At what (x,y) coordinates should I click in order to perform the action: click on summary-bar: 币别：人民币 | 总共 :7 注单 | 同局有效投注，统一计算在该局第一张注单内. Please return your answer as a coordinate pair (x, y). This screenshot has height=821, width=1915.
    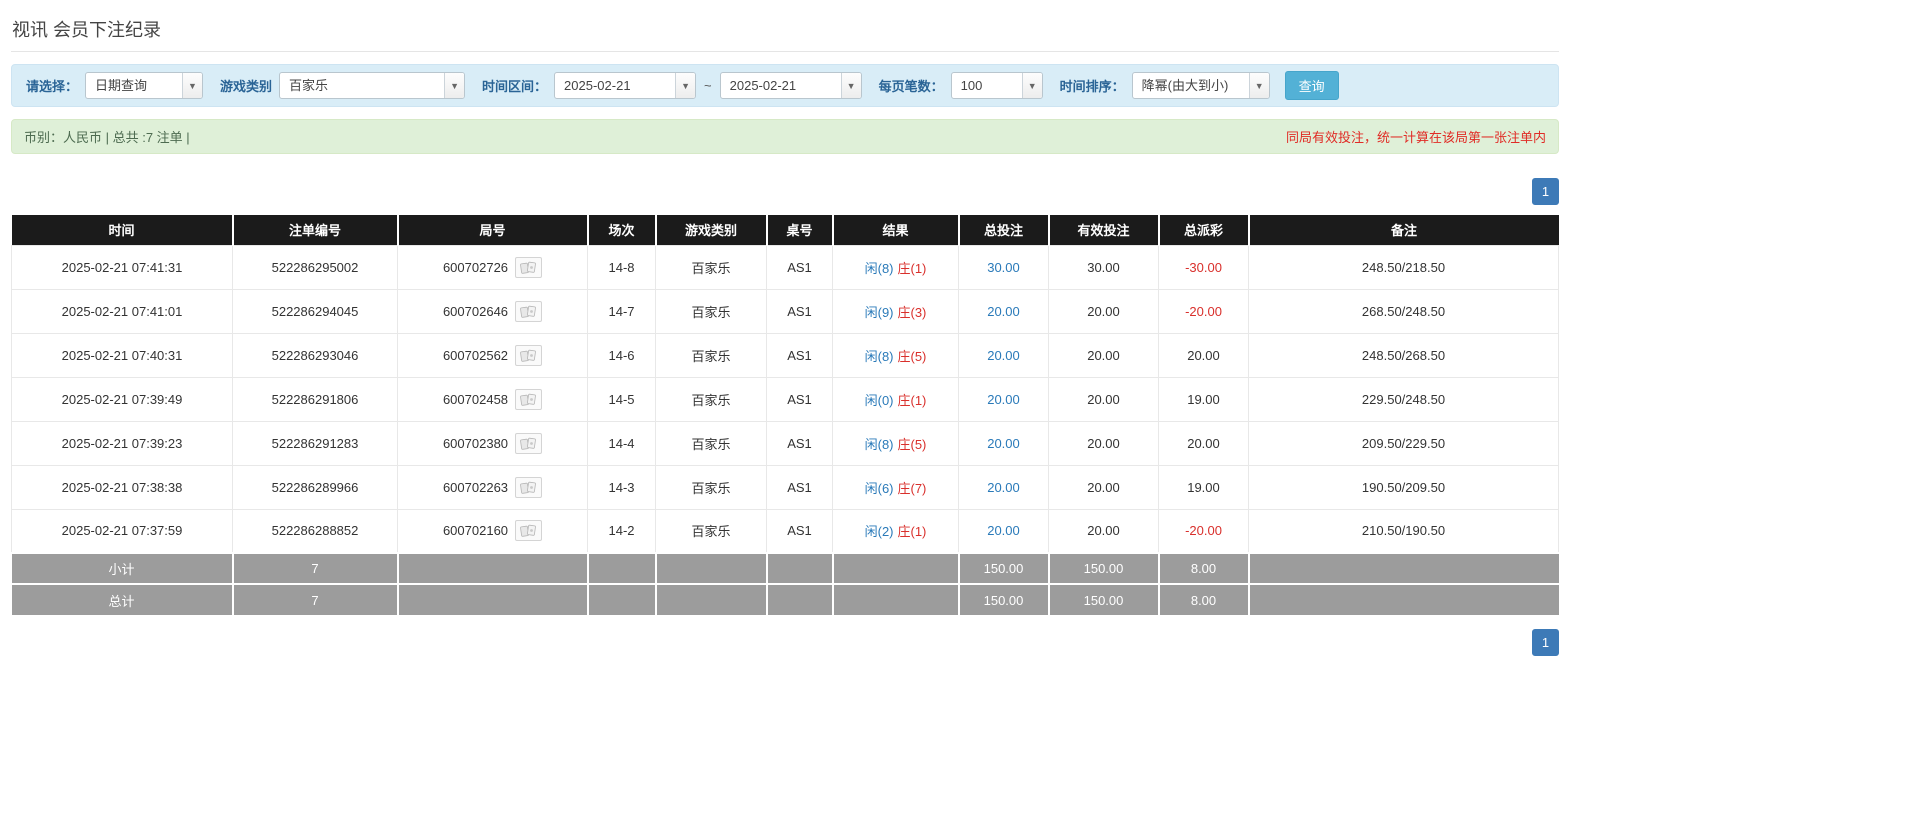
    Looking at the image, I should click on (785, 136).